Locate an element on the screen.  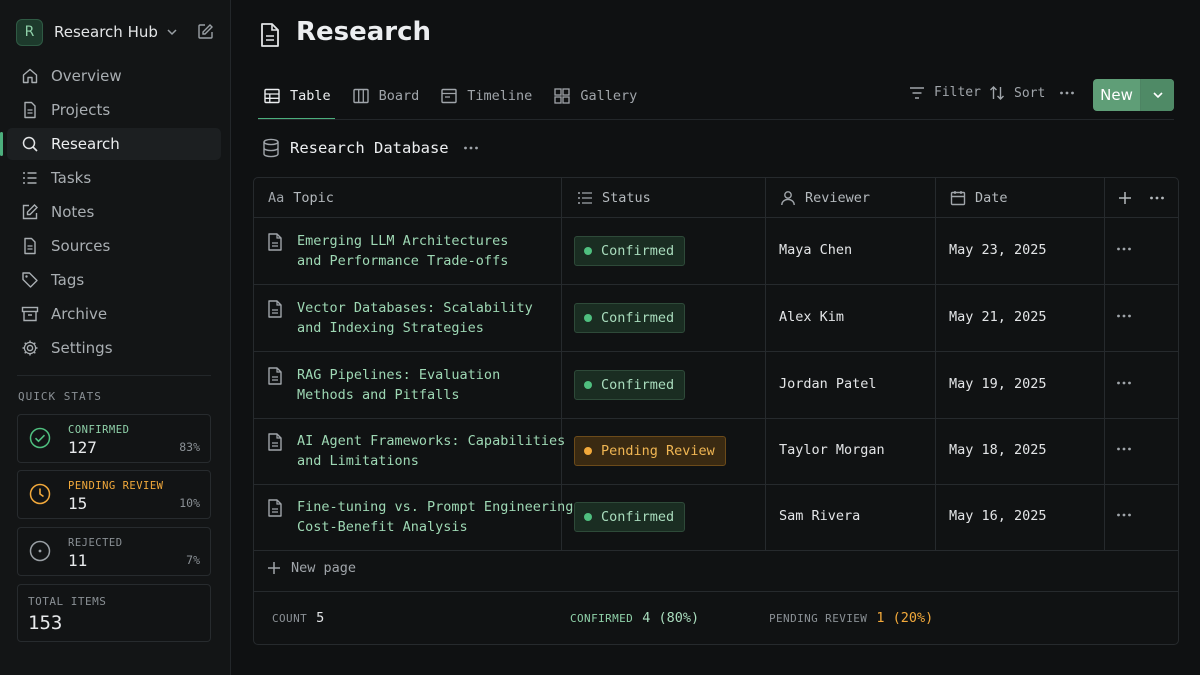
tab-table: Table is located at coordinates (300, 99).